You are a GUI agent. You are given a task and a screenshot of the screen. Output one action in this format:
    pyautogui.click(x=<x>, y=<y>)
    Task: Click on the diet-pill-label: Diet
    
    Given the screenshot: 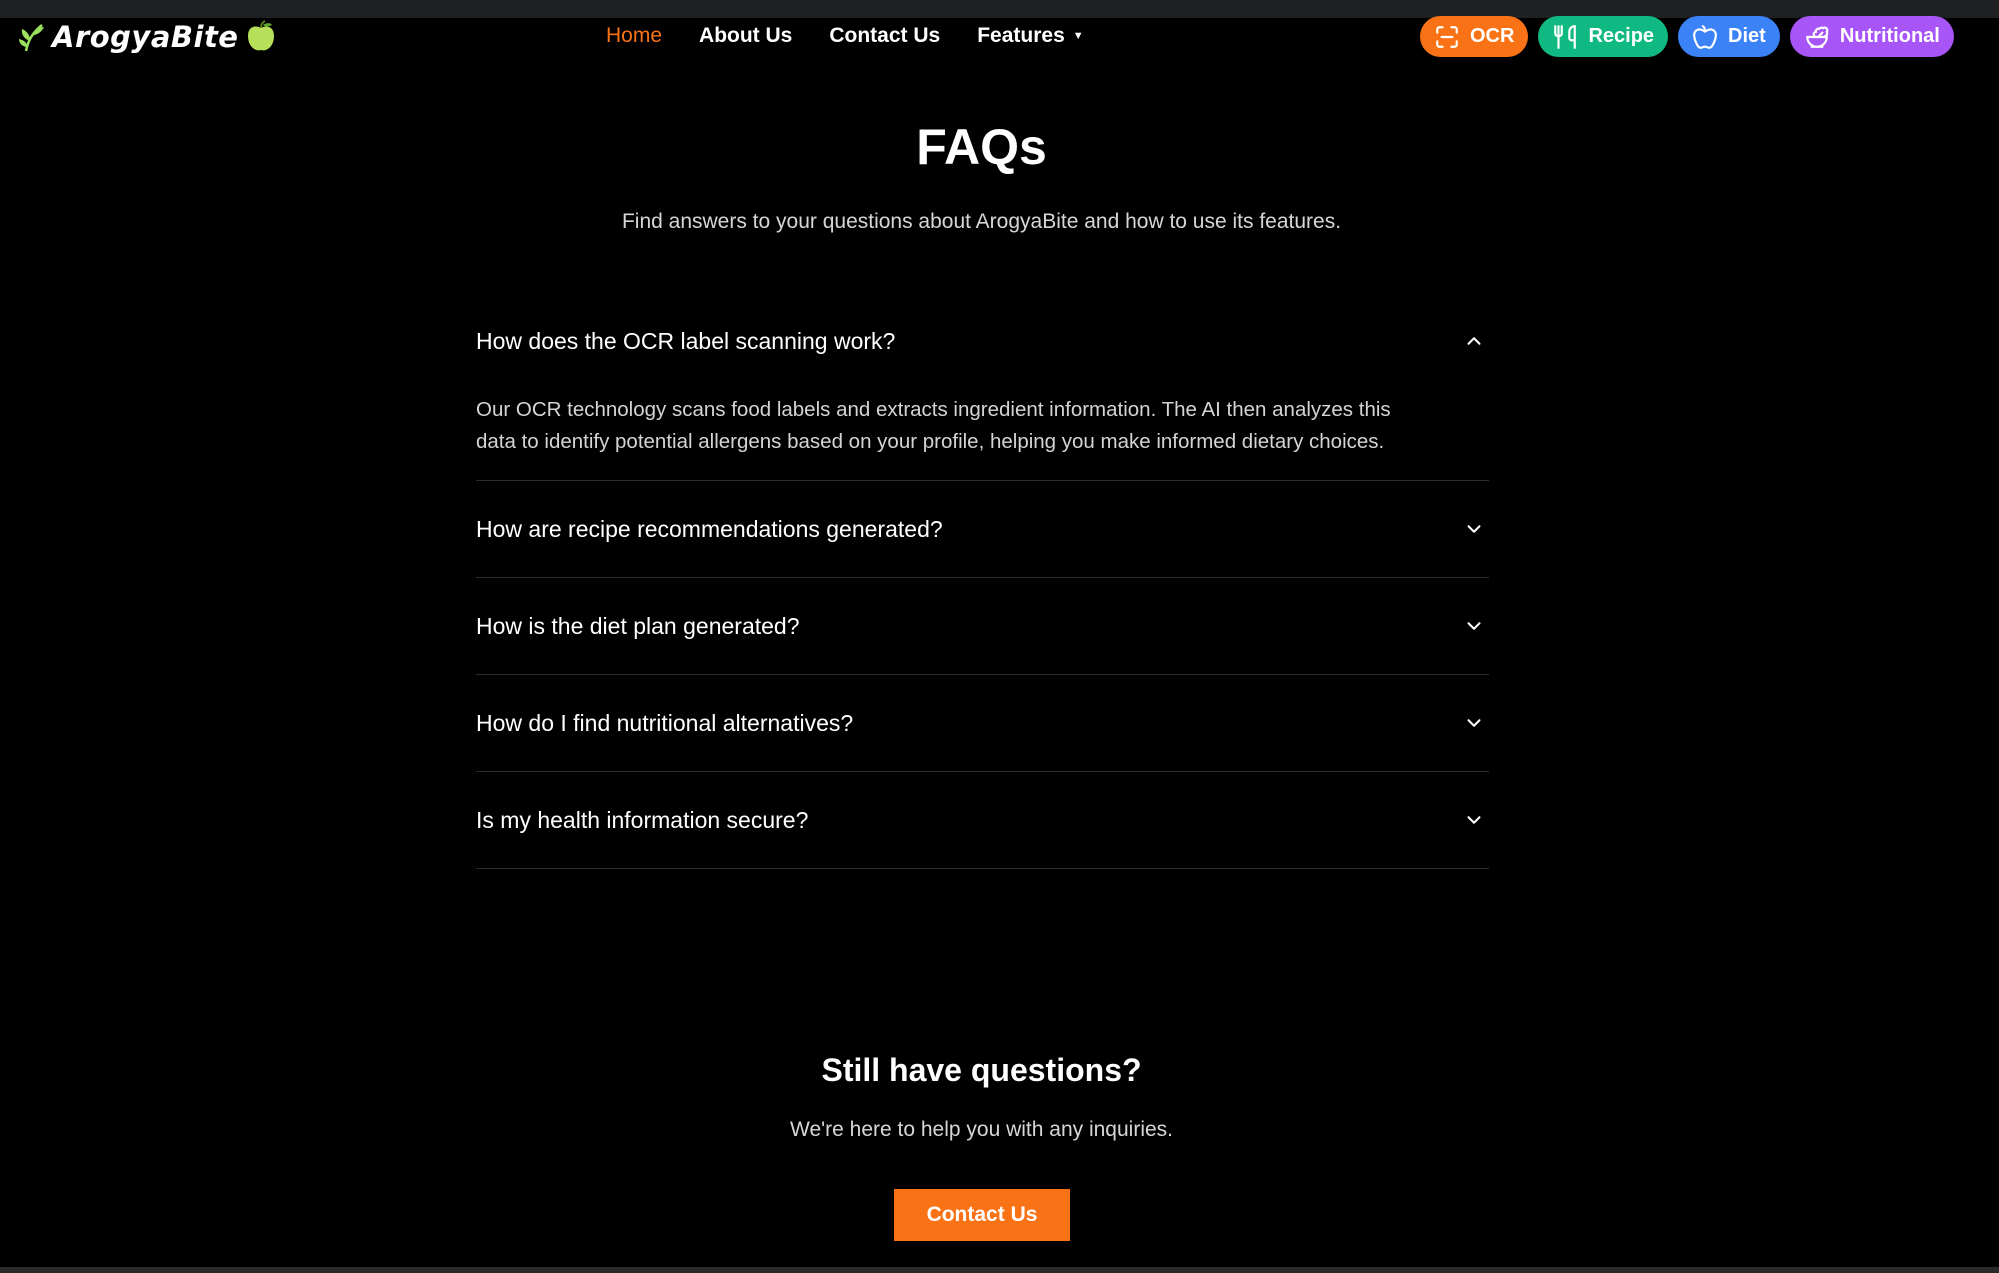 What is the action you would take?
    pyautogui.click(x=1747, y=36)
    